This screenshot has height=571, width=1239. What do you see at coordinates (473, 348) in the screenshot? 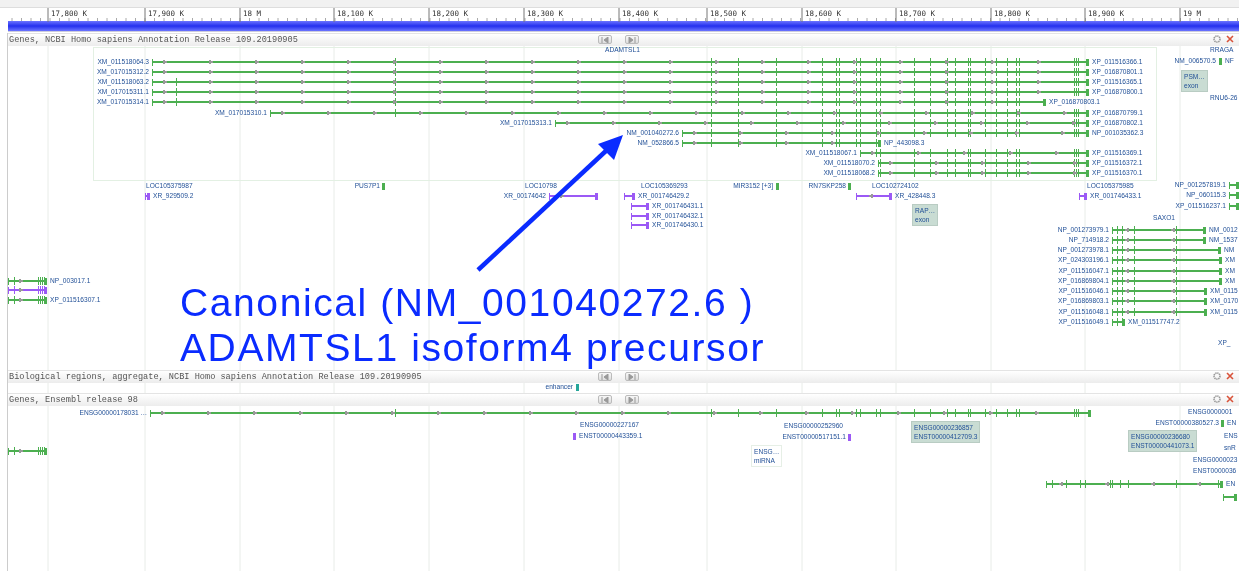
I see `annotation-text: ADAMTSL1 isoform4 precursor` at bounding box center [473, 348].